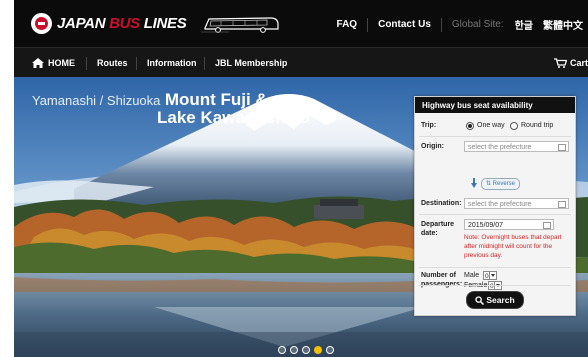 This screenshot has height=357, width=588. What do you see at coordinates (491, 125) in the screenshot?
I see `one-way-label: One way` at bounding box center [491, 125].